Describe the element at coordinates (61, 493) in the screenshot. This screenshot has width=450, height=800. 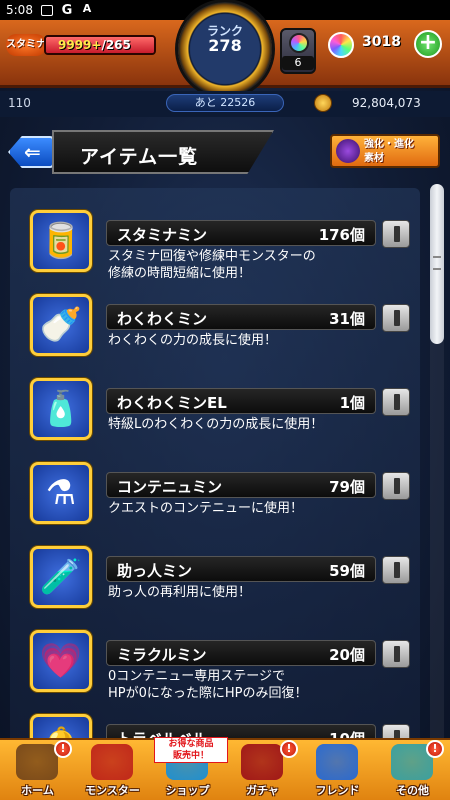
I see `potion-icon: ⚗` at that location.